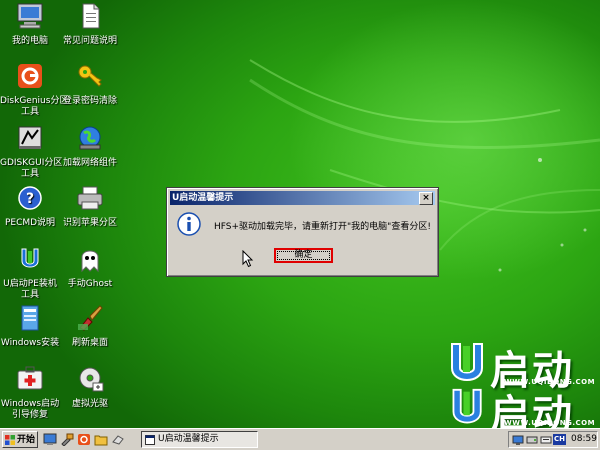 The height and width of the screenshot is (450, 600). I want to click on quicklaunch-desktop-icon, so click(50, 439).